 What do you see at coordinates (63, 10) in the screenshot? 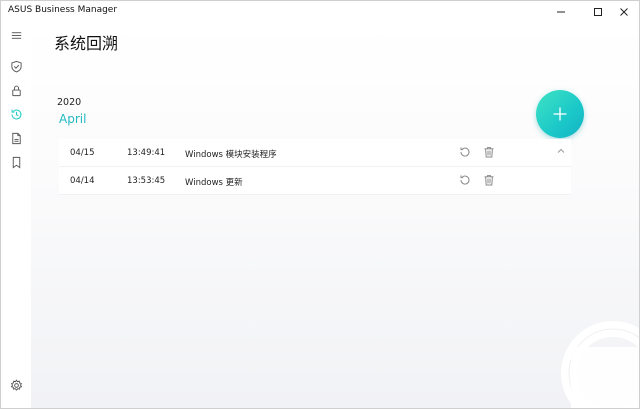
I see `app-title: ASUS Business Manager` at bounding box center [63, 10].